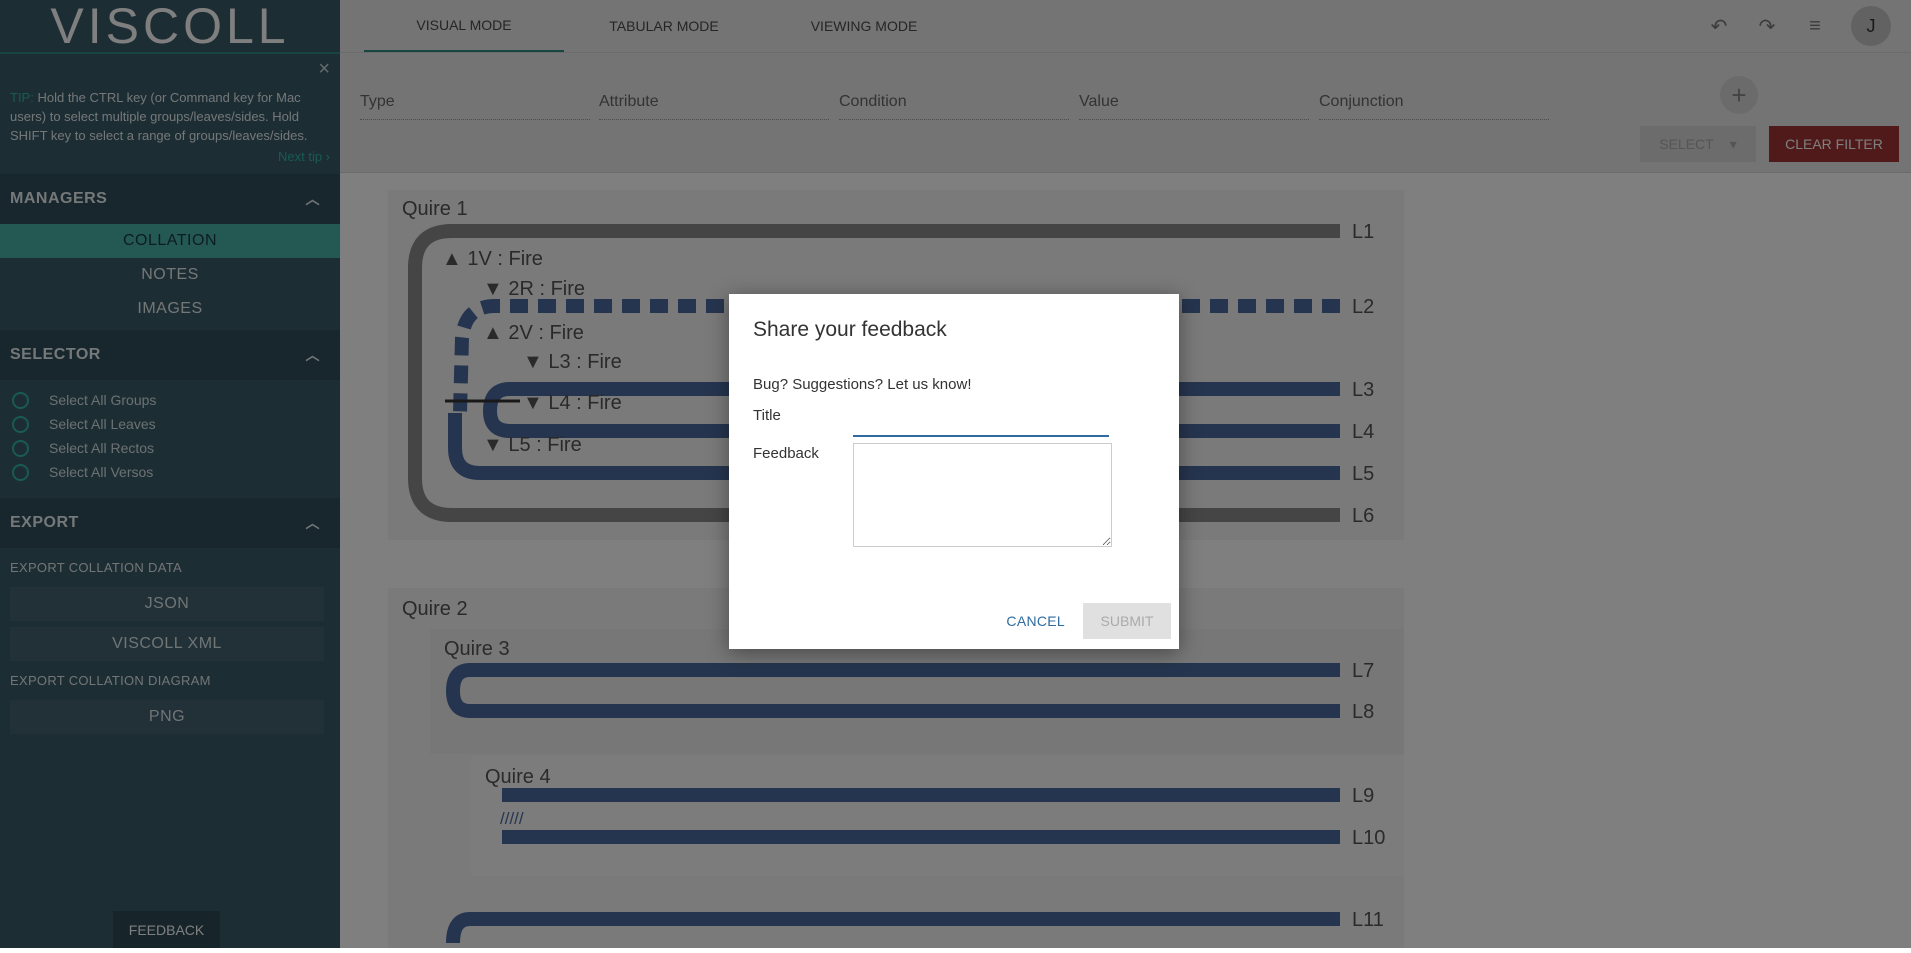  I want to click on dialog-actions: CANCEL SUBMIT, so click(1085, 621).